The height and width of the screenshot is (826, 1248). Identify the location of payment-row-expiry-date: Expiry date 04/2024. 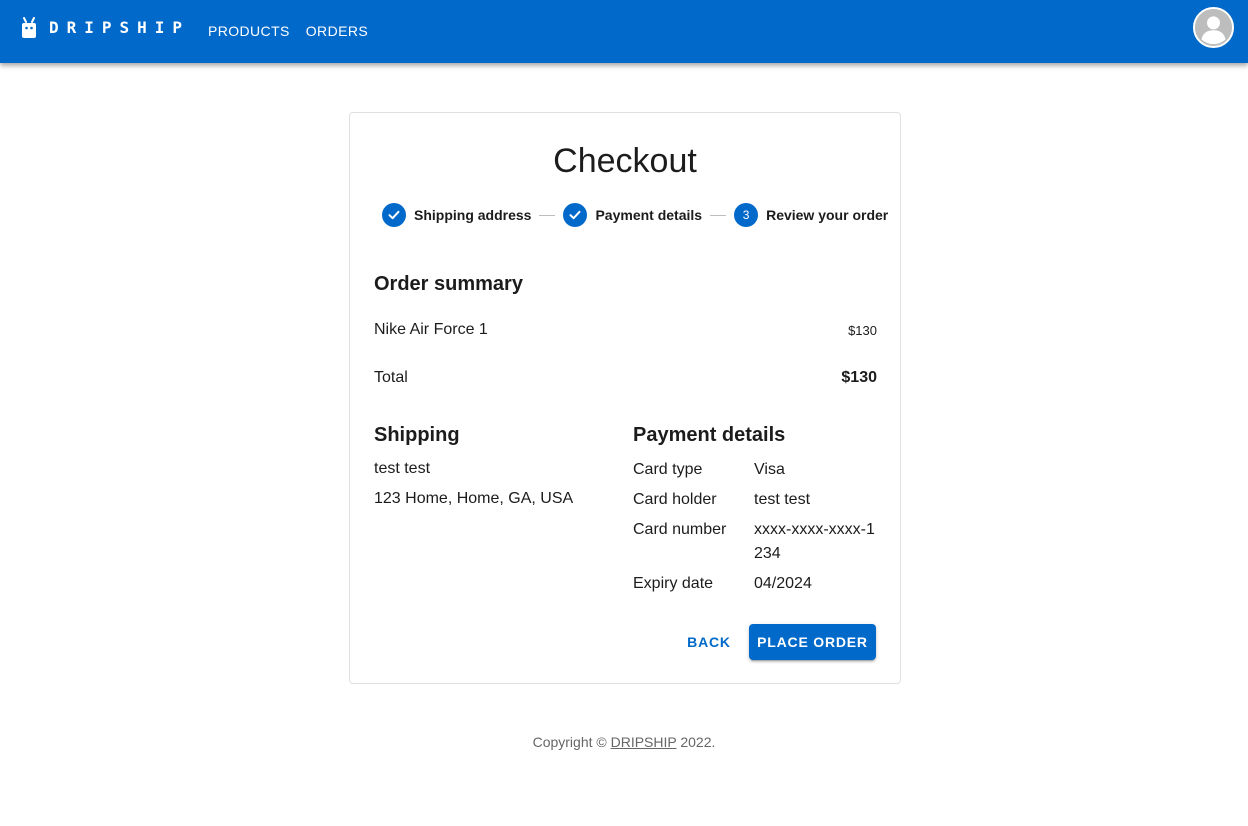
(755, 584).